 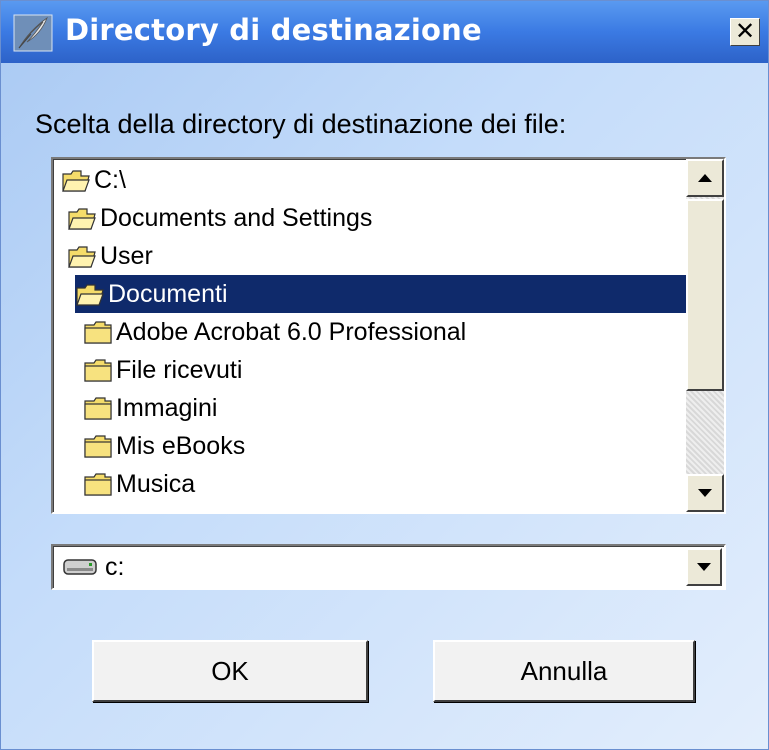 What do you see at coordinates (110, 179) in the screenshot?
I see `tree-item-label: C:\` at bounding box center [110, 179].